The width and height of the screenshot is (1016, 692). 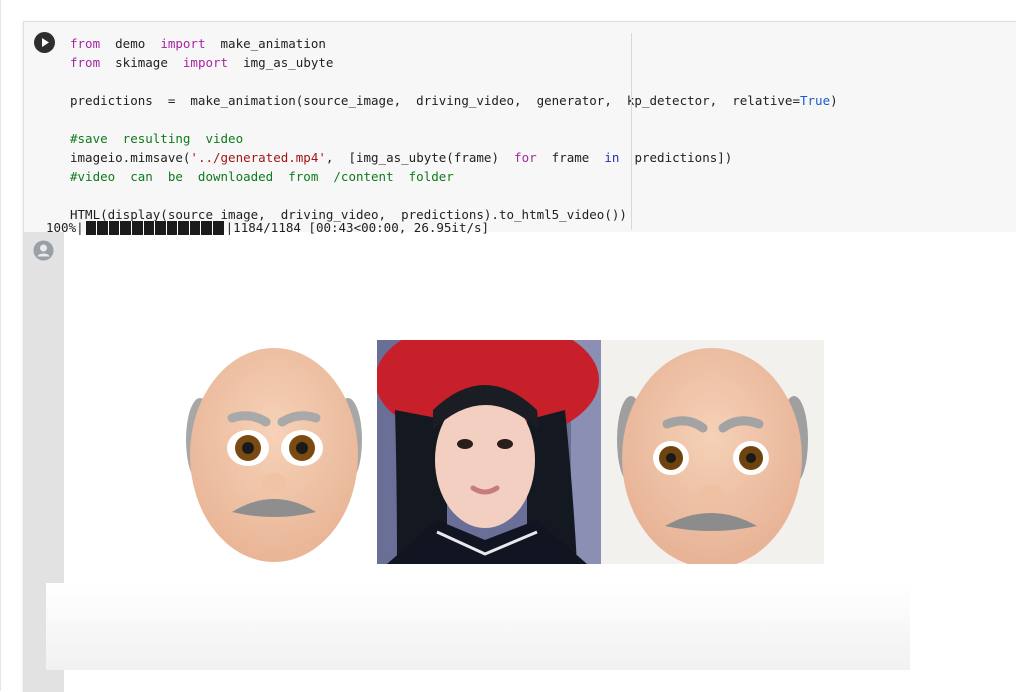 I want to click on code-line: #save resulting video, so click(x=454, y=138).